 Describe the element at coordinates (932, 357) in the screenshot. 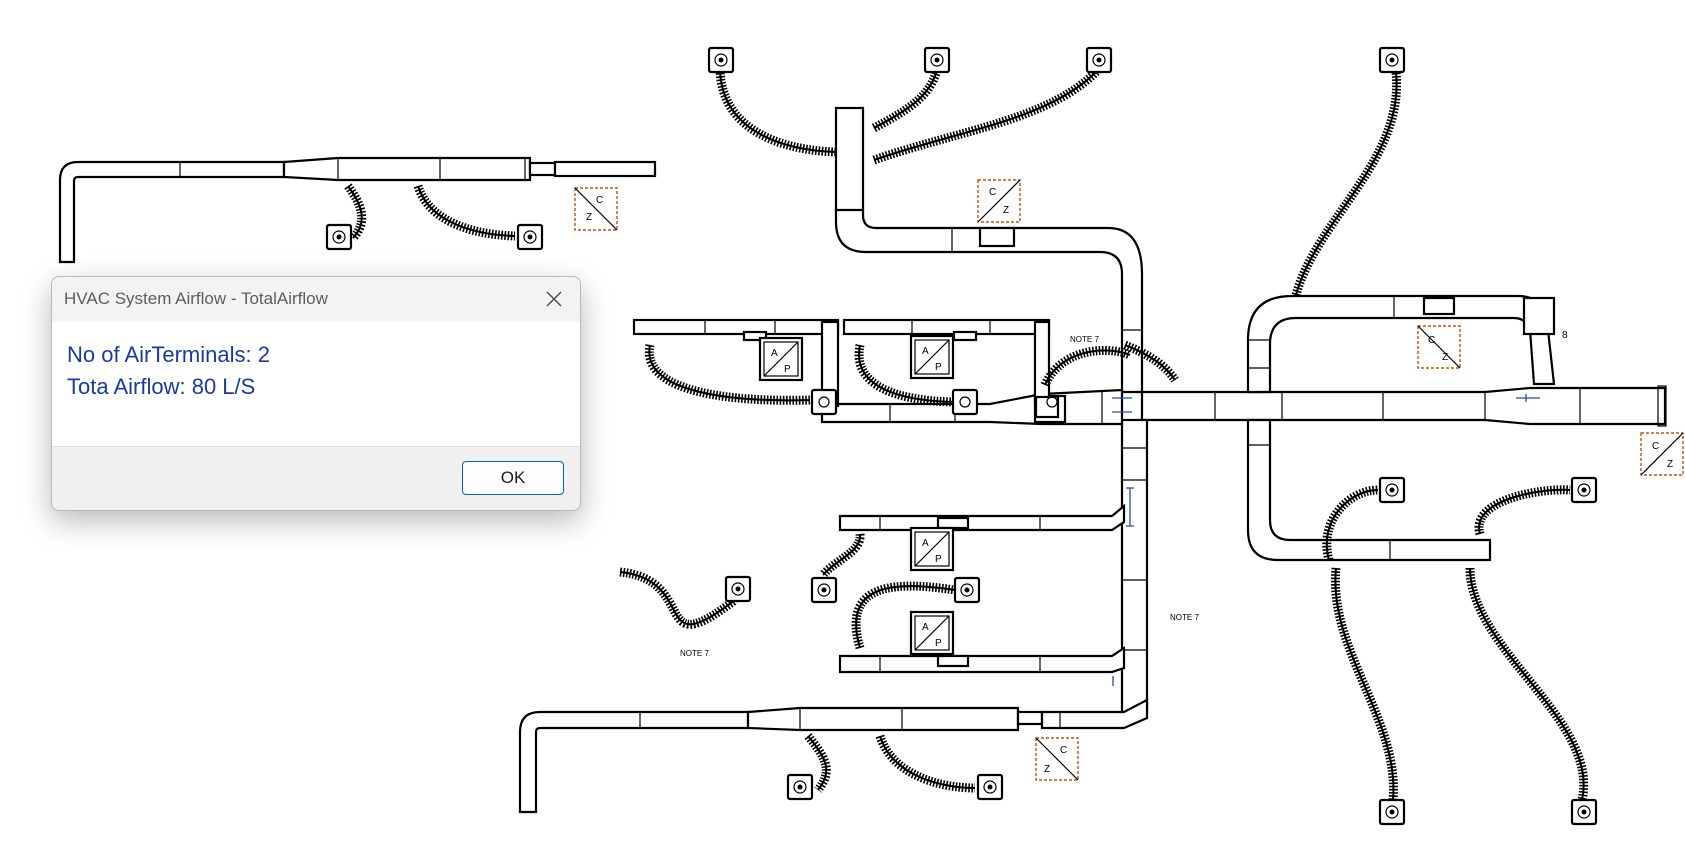

I see `unit-tag-2: A P` at that location.